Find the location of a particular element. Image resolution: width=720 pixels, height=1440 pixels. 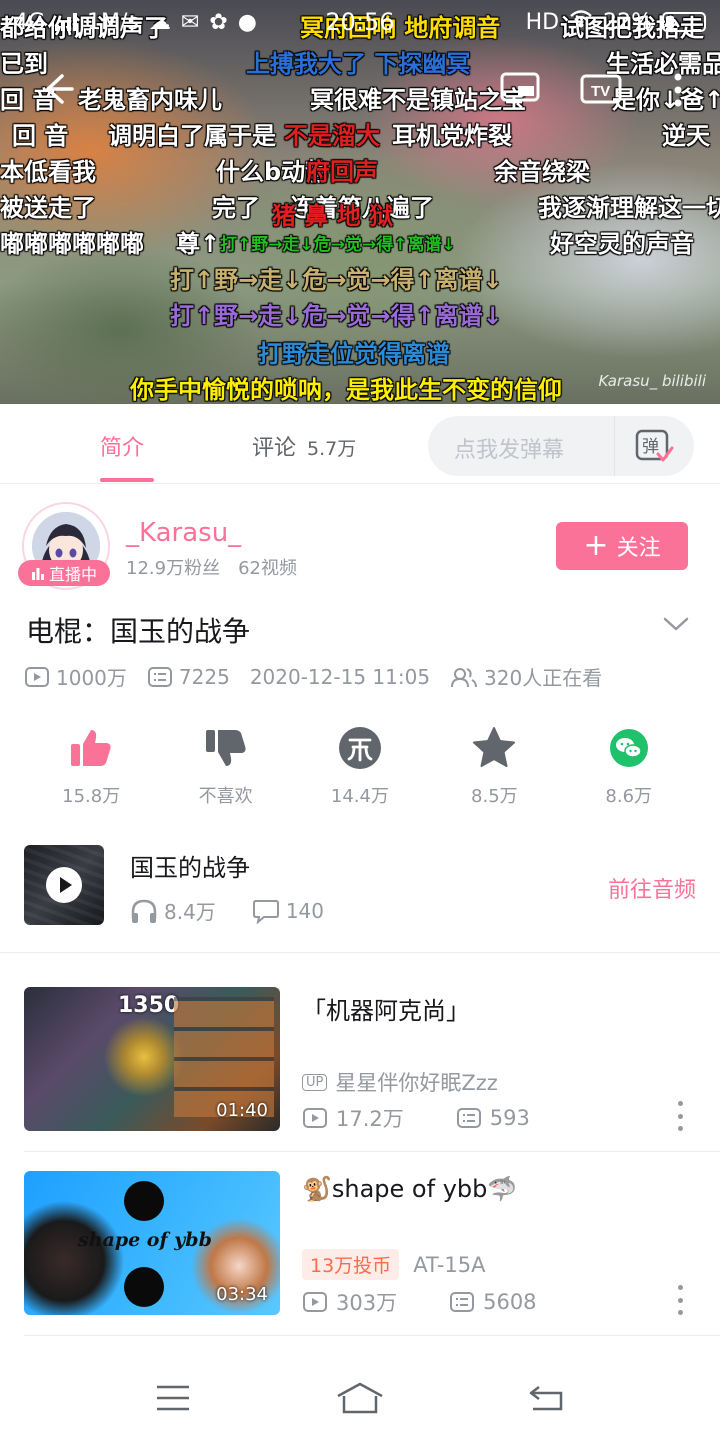

chat-icon: ● is located at coordinates (247, 22).